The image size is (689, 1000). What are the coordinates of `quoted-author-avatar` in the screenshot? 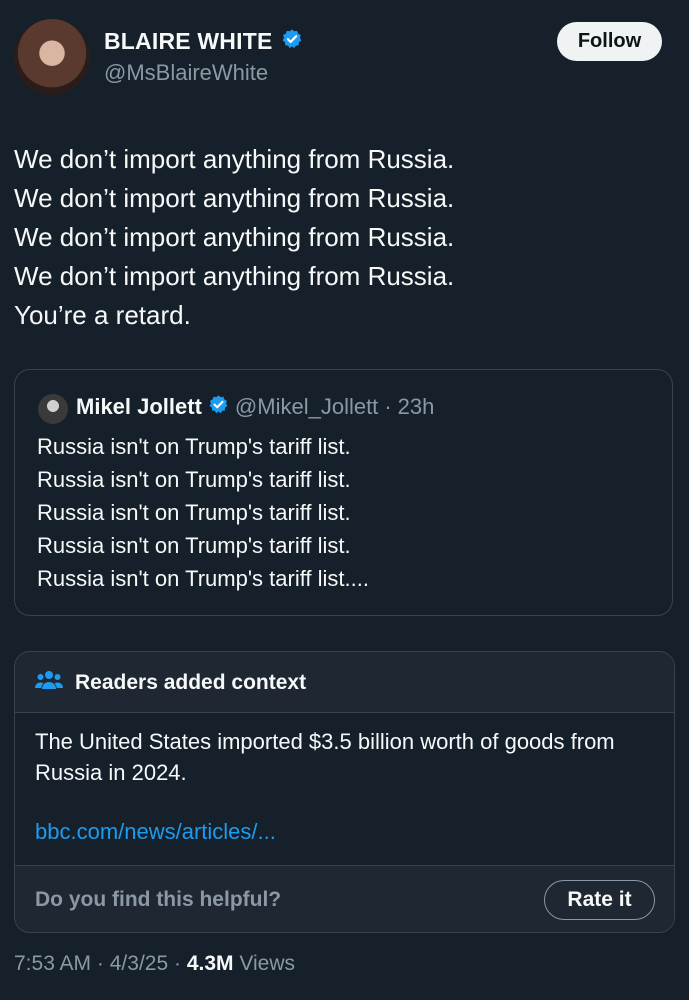 It's located at (53, 409).